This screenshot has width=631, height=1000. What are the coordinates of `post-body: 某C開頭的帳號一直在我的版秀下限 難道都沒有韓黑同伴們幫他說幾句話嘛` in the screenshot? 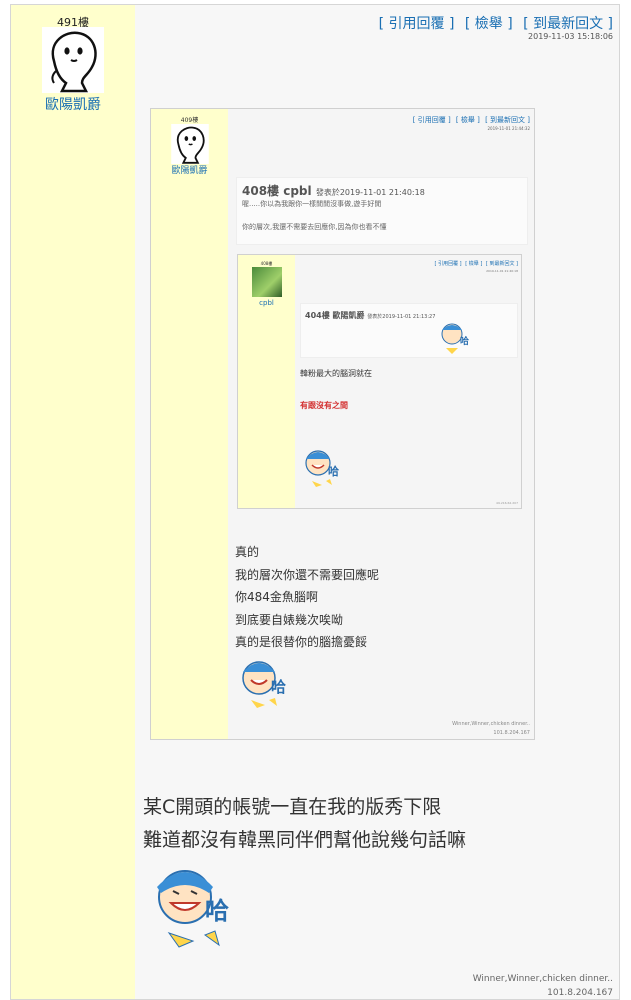 It's located at (304, 824).